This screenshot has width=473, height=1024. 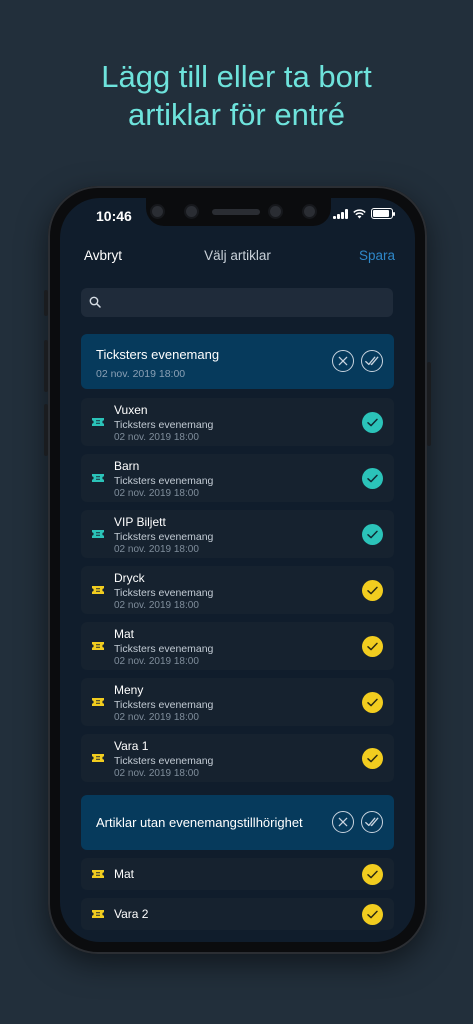 What do you see at coordinates (340, 213) in the screenshot?
I see `cellular-signal-icon` at bounding box center [340, 213].